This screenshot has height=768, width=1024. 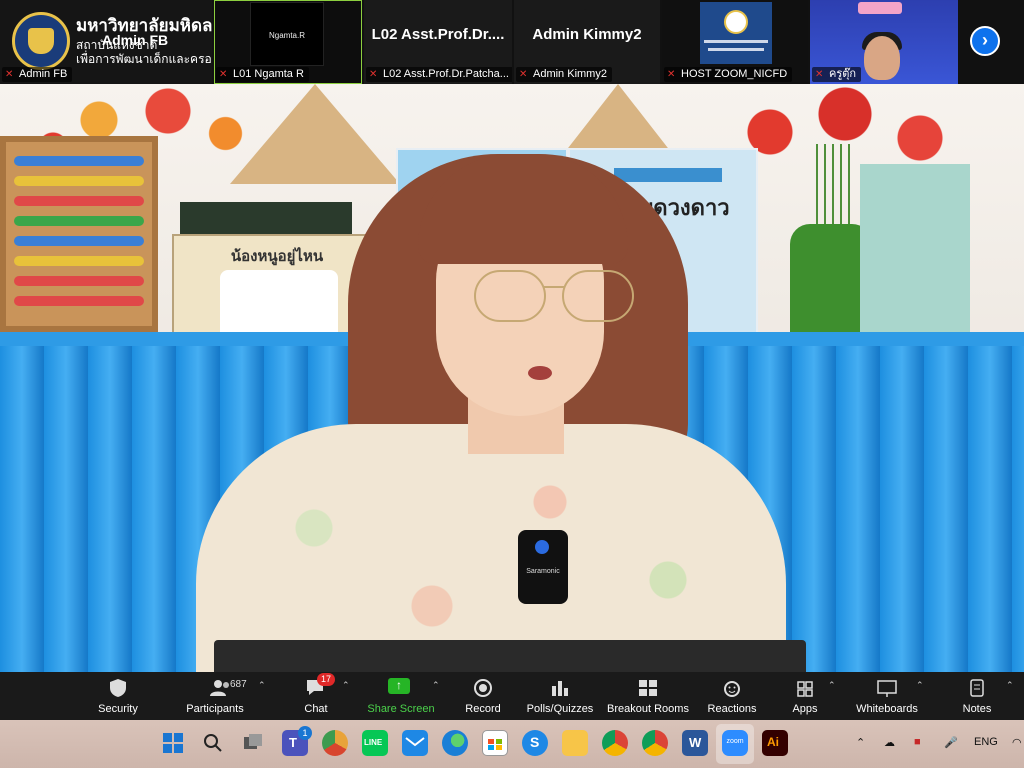 What do you see at coordinates (415, 743) in the screenshot?
I see `mail-icon` at bounding box center [415, 743].